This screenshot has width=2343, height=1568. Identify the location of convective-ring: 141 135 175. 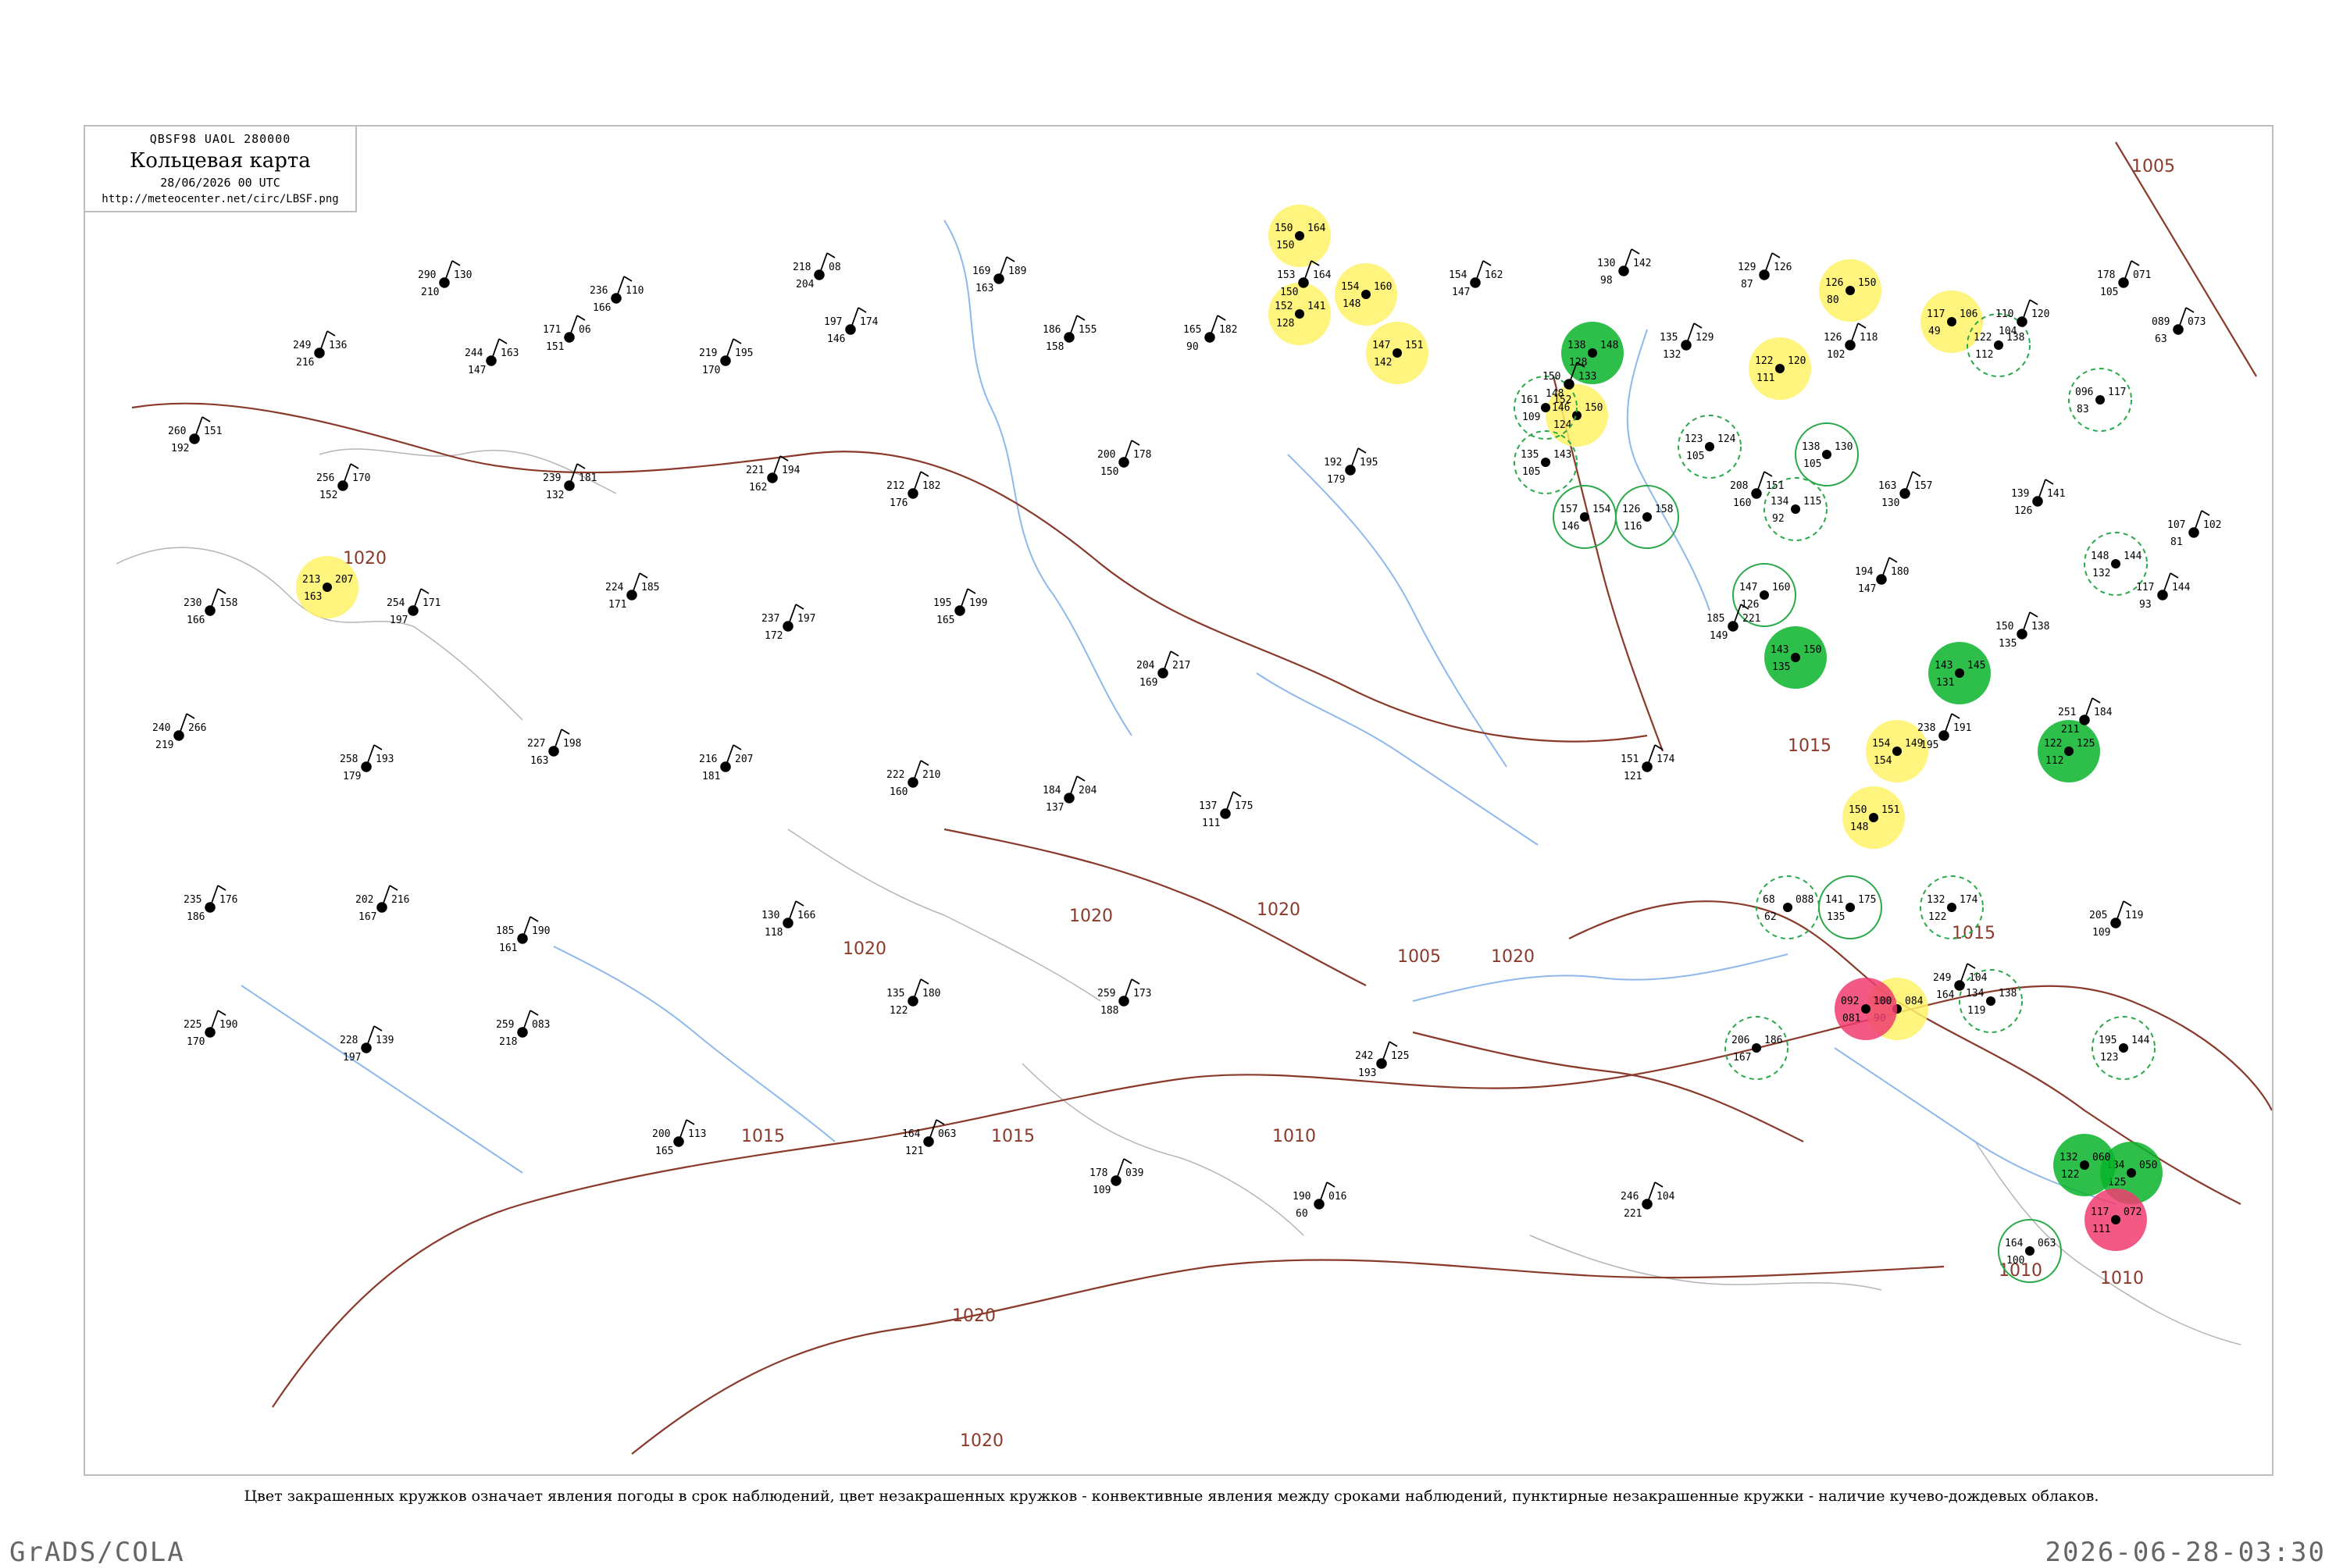
(1850, 907).